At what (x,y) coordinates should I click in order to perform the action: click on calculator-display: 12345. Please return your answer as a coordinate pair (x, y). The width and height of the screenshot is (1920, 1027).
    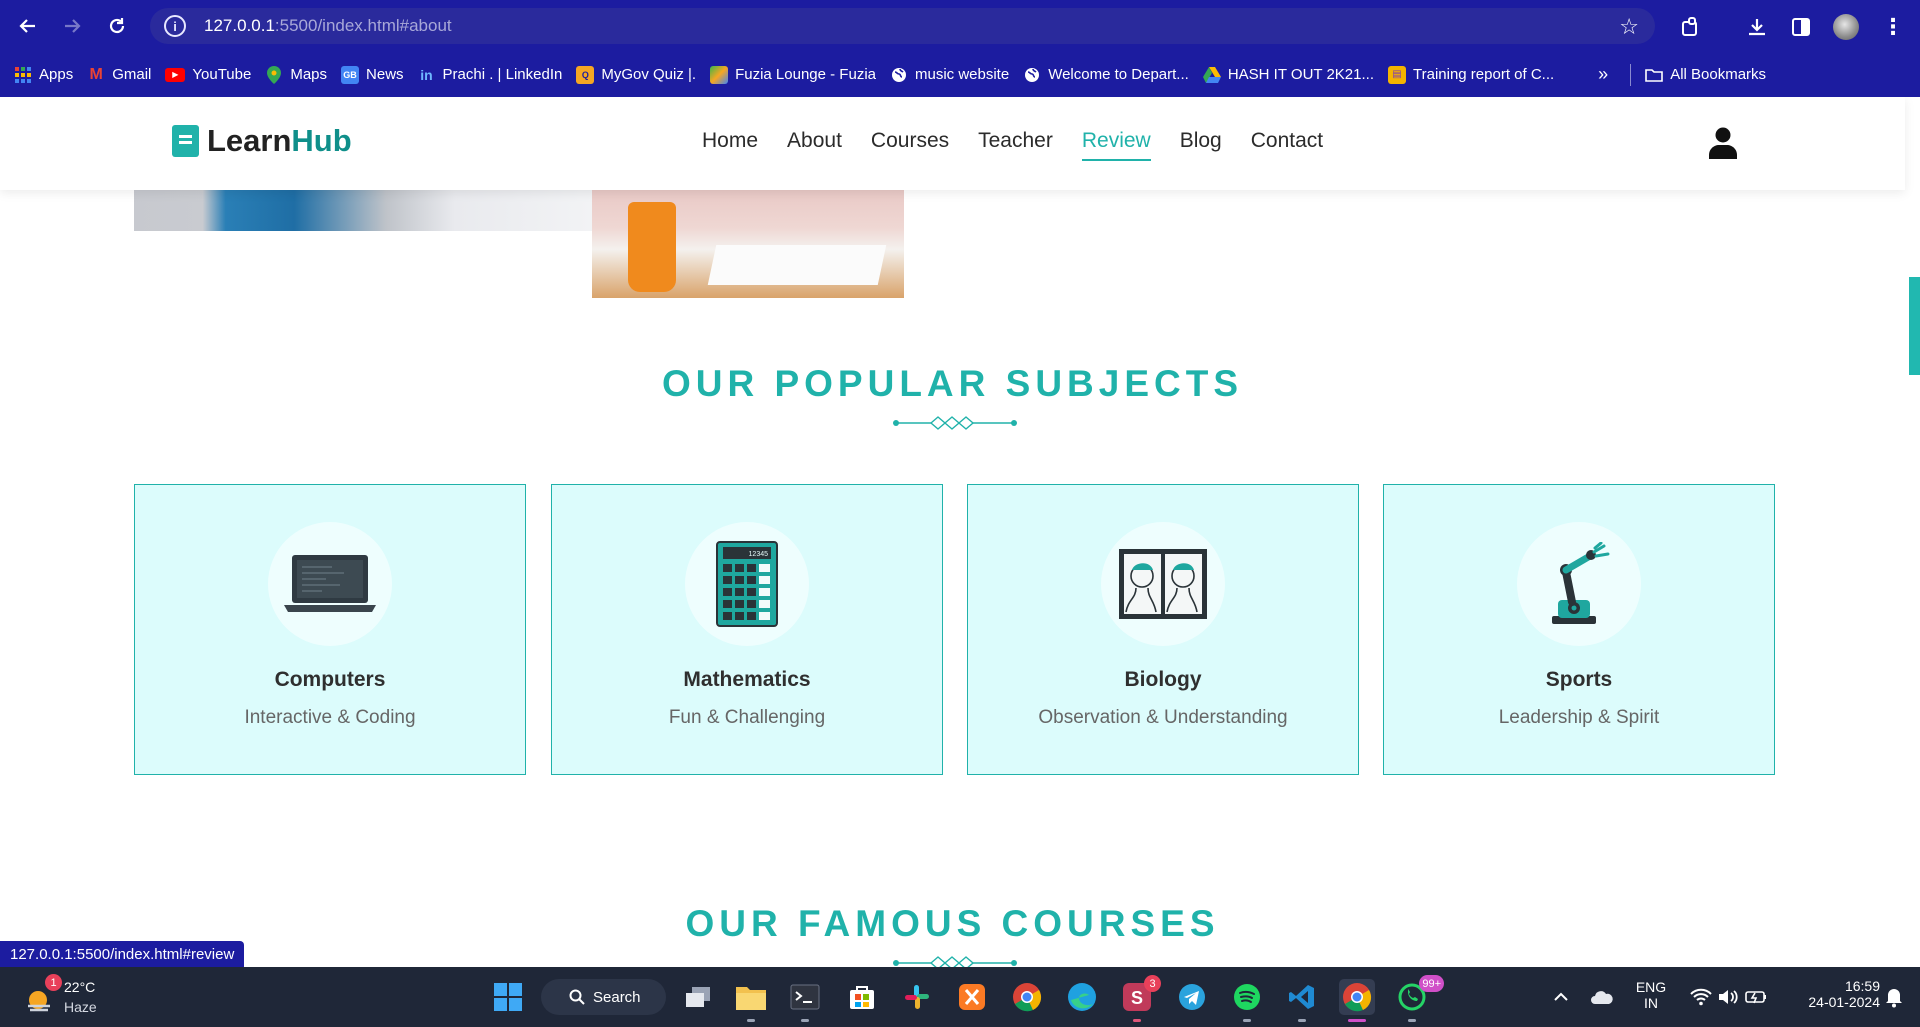
    Looking at the image, I should click on (759, 554).